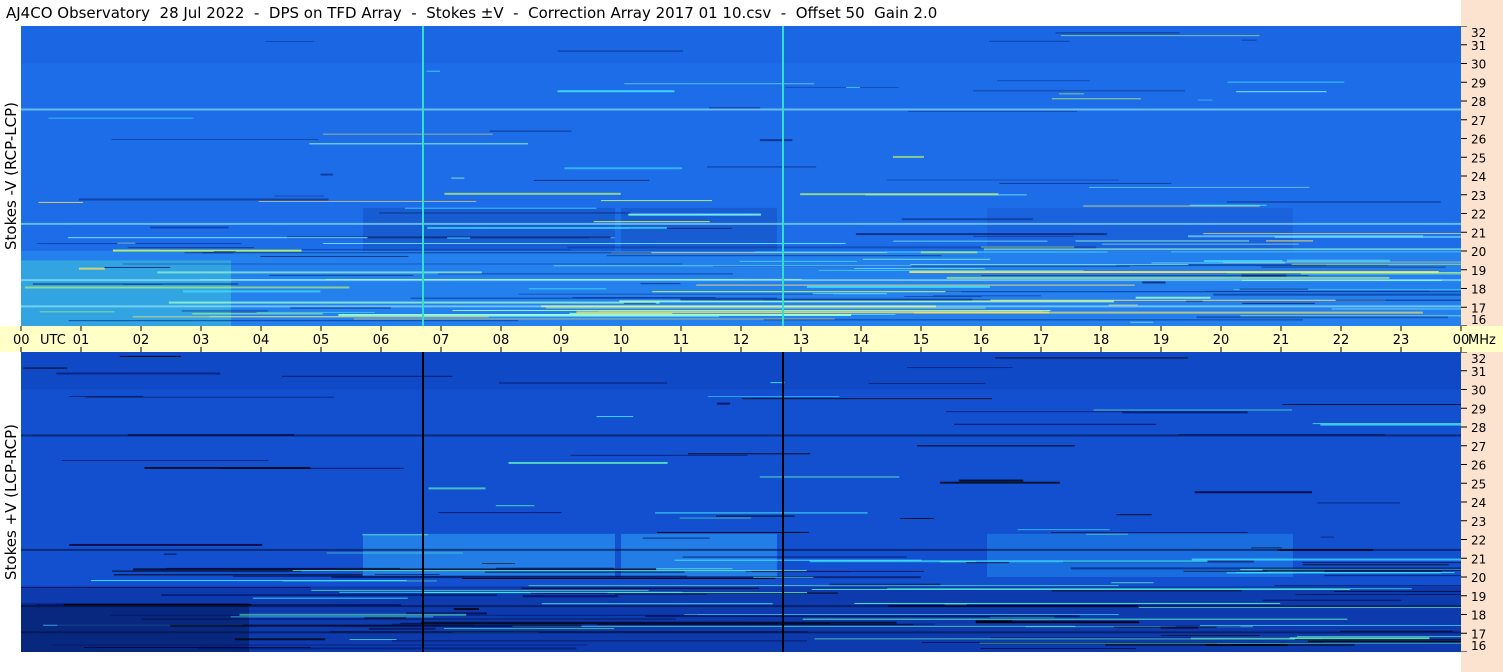 This screenshot has height=672, width=1503. I want to click on utc-label: UTC, so click(53, 340).